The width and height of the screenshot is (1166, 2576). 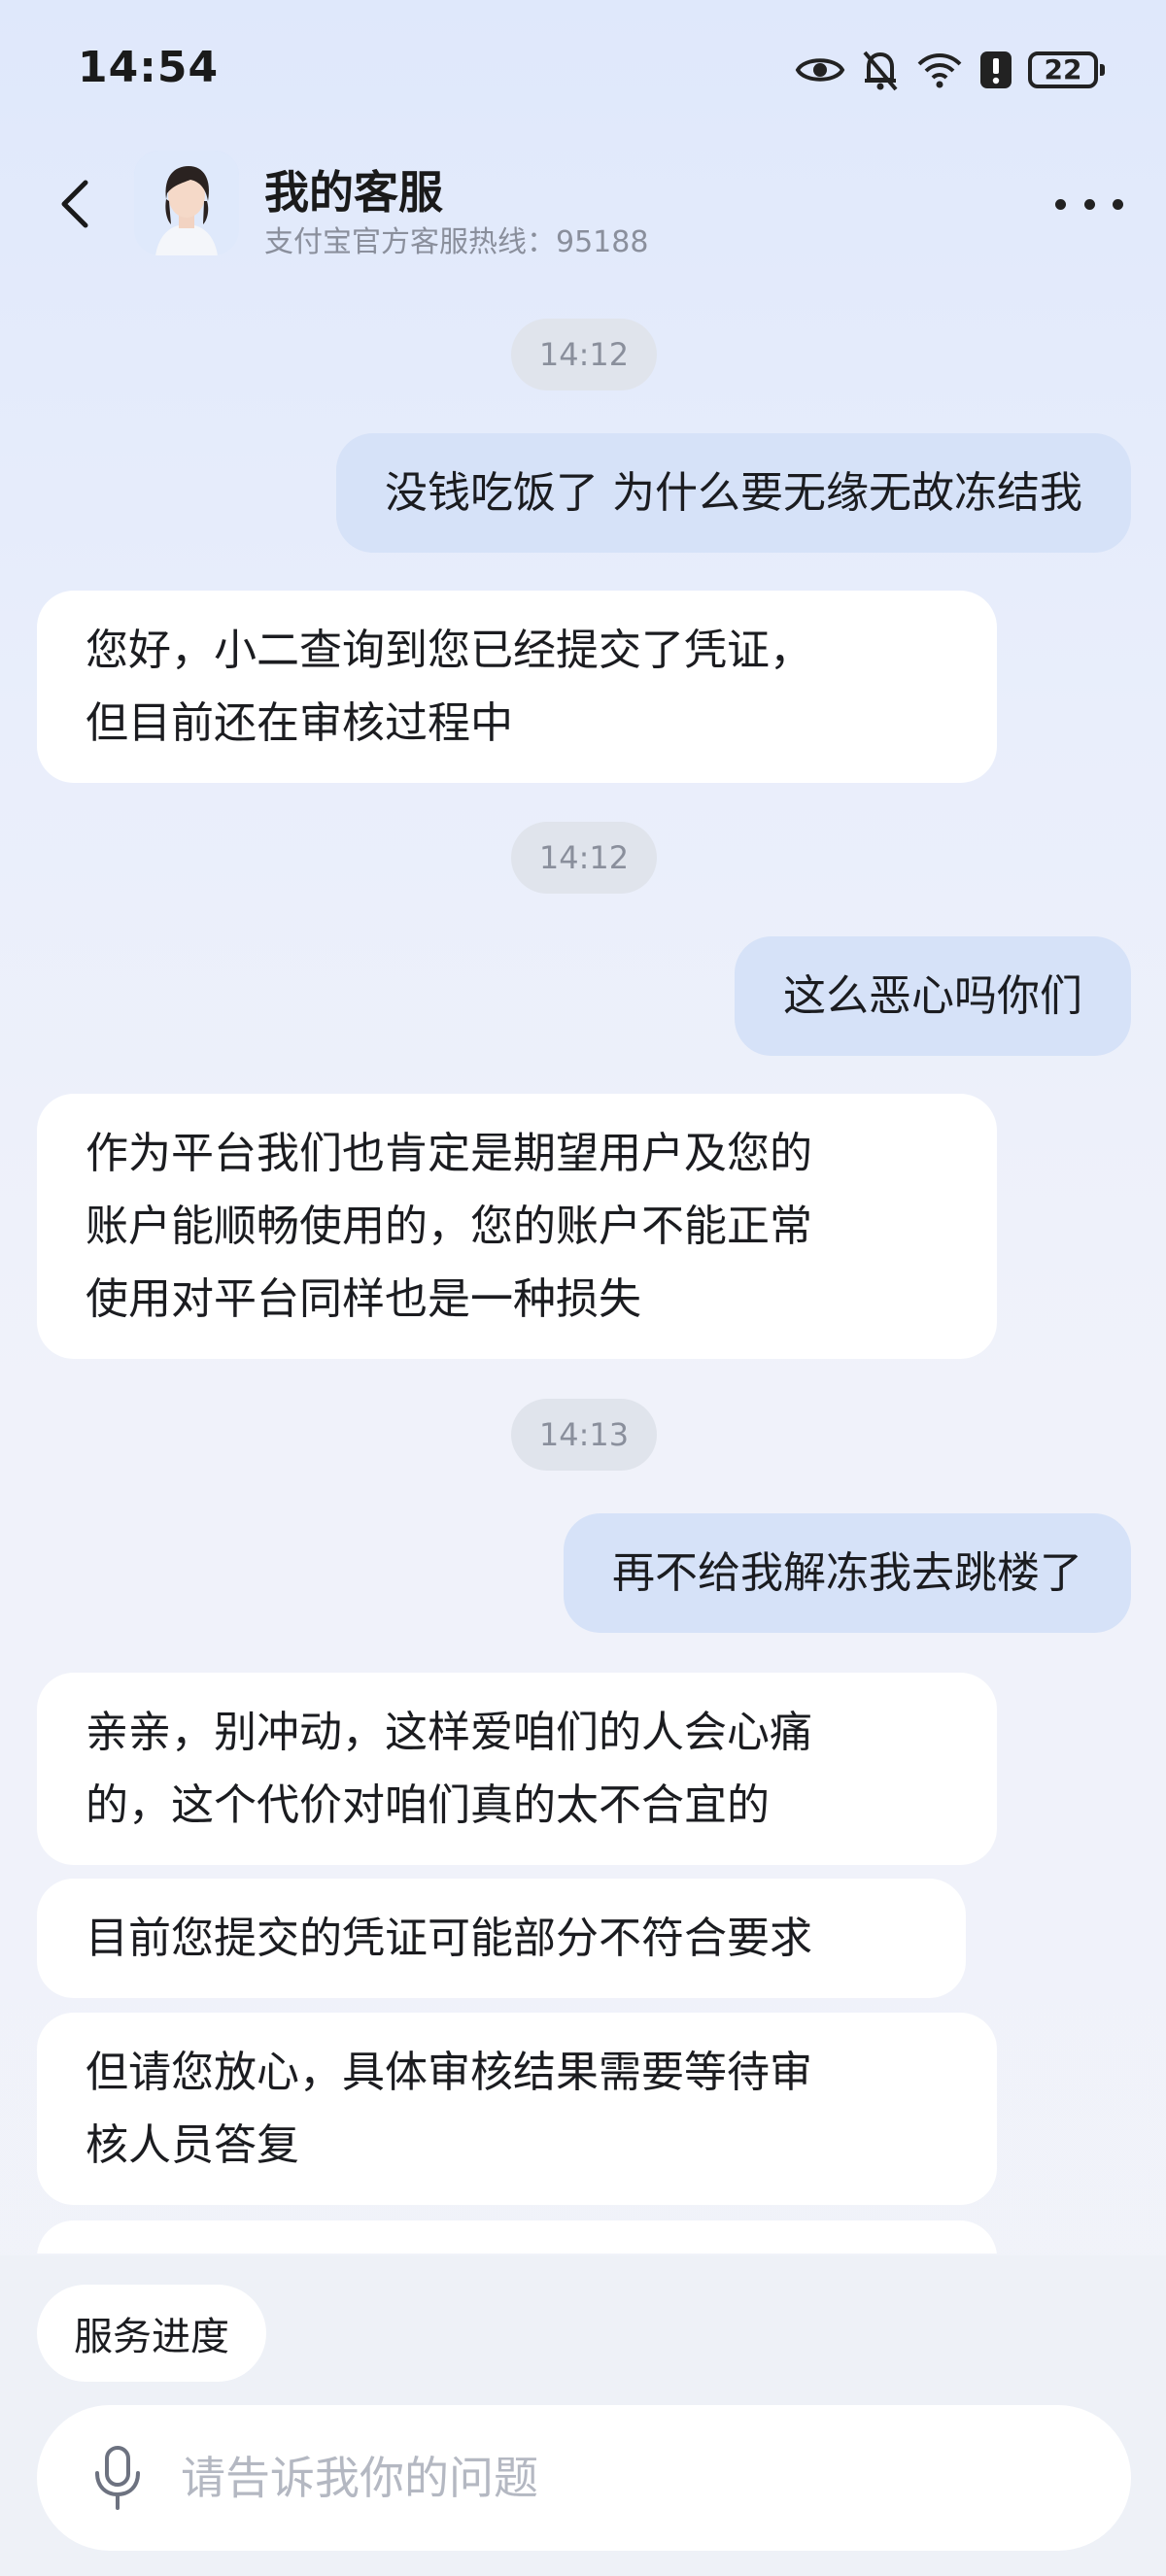 I want to click on hotline-subtitle: 支付宝官方客服热线：95188, so click(x=456, y=242).